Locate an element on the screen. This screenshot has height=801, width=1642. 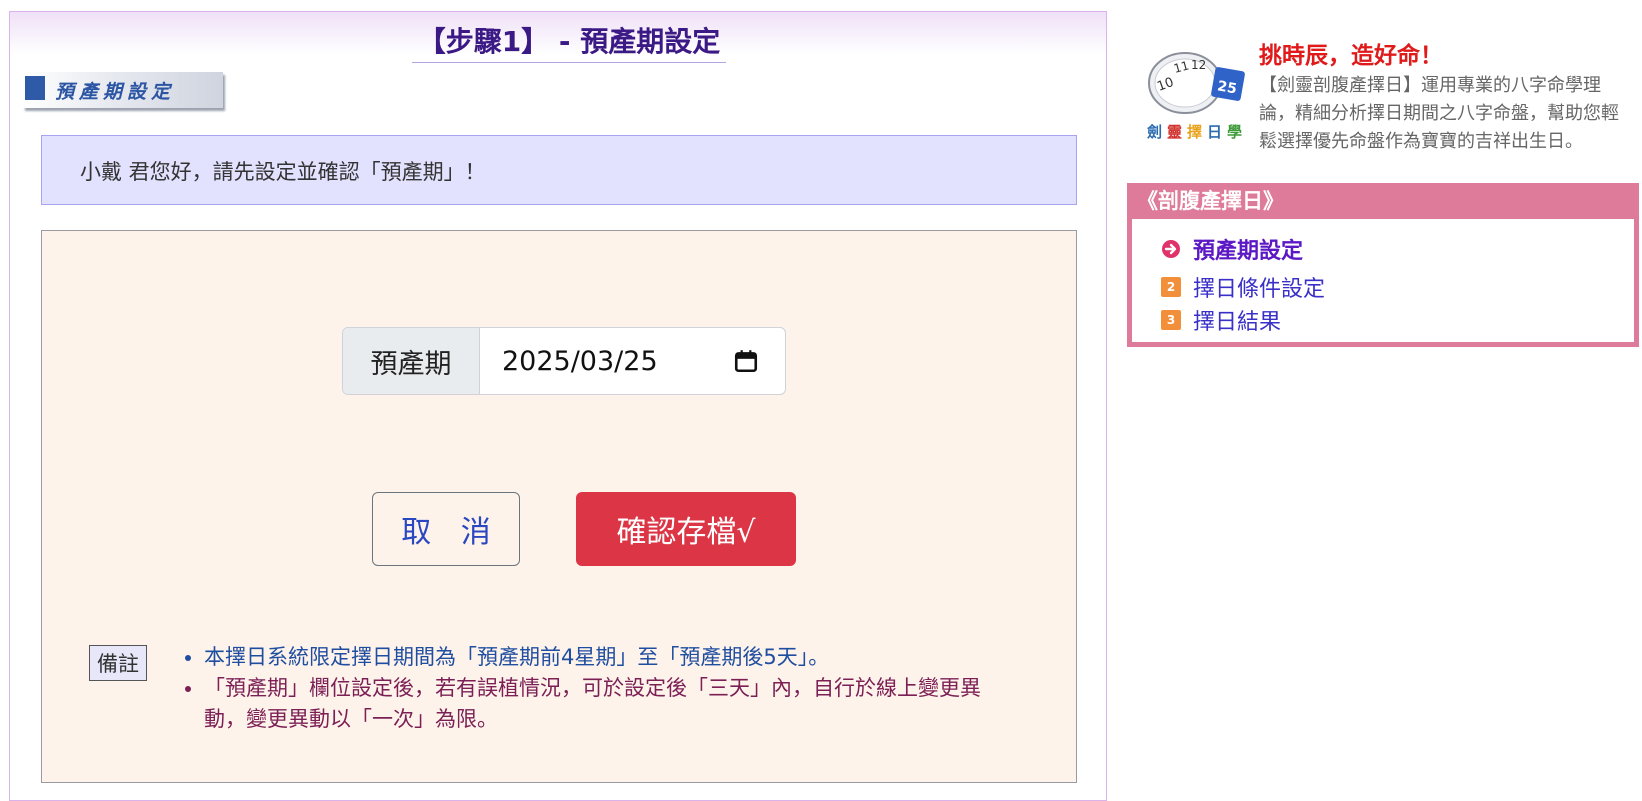
due-date-input: 2025/03/25 is located at coordinates (632, 361).